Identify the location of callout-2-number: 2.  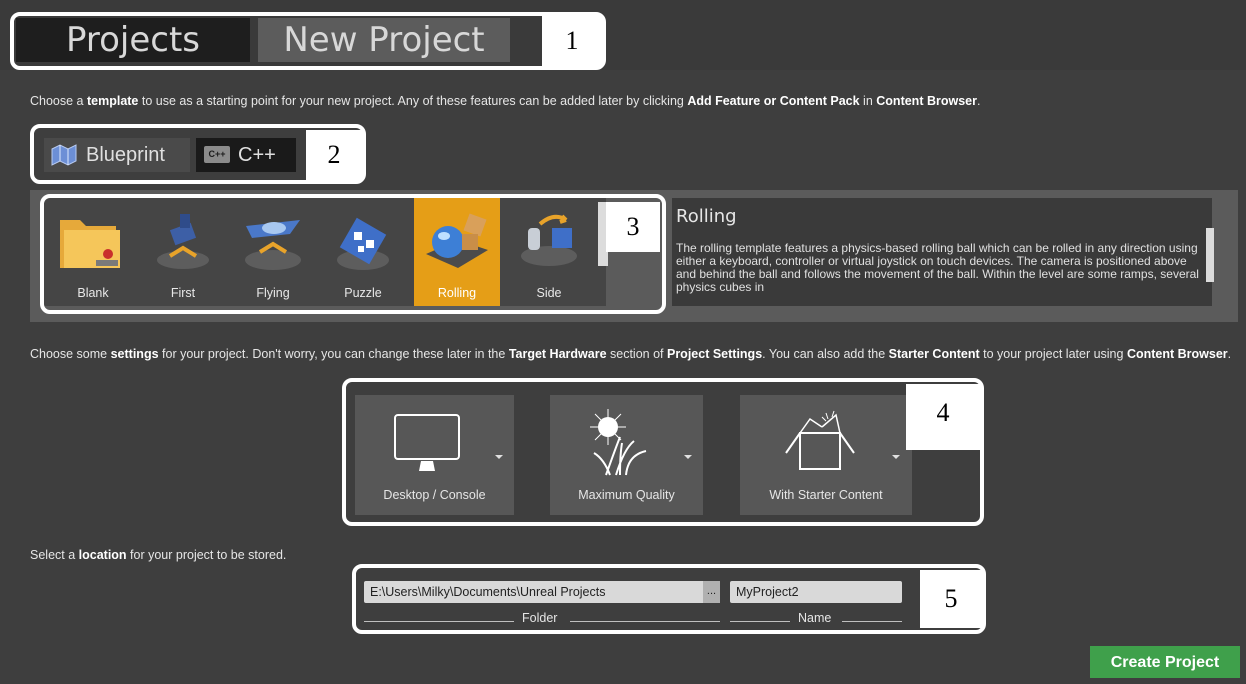
(334, 155).